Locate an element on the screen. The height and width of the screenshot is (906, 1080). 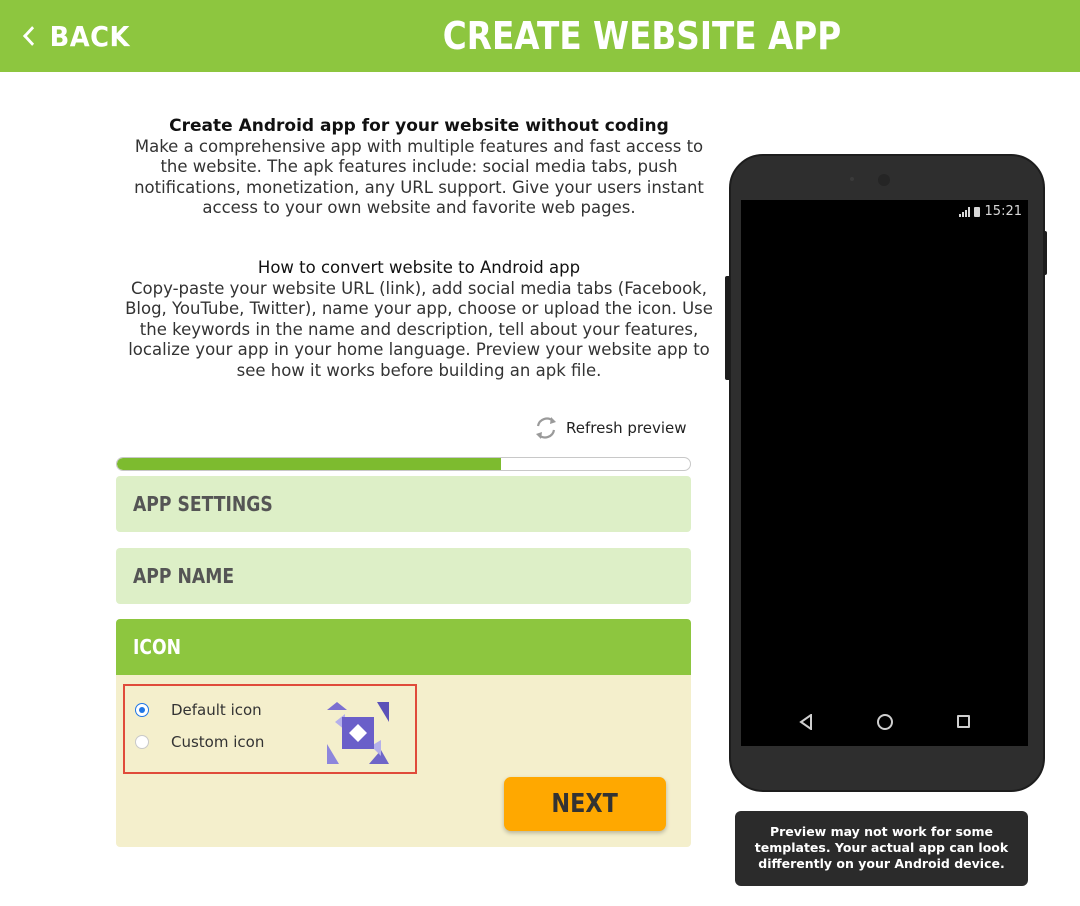
back-button: BACK is located at coordinates (76, 36).